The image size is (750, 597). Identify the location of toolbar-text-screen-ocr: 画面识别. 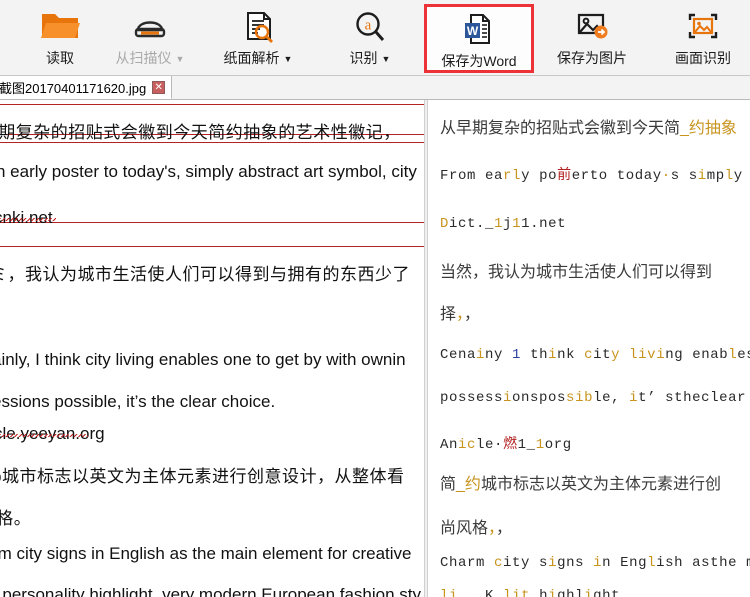
(703, 58).